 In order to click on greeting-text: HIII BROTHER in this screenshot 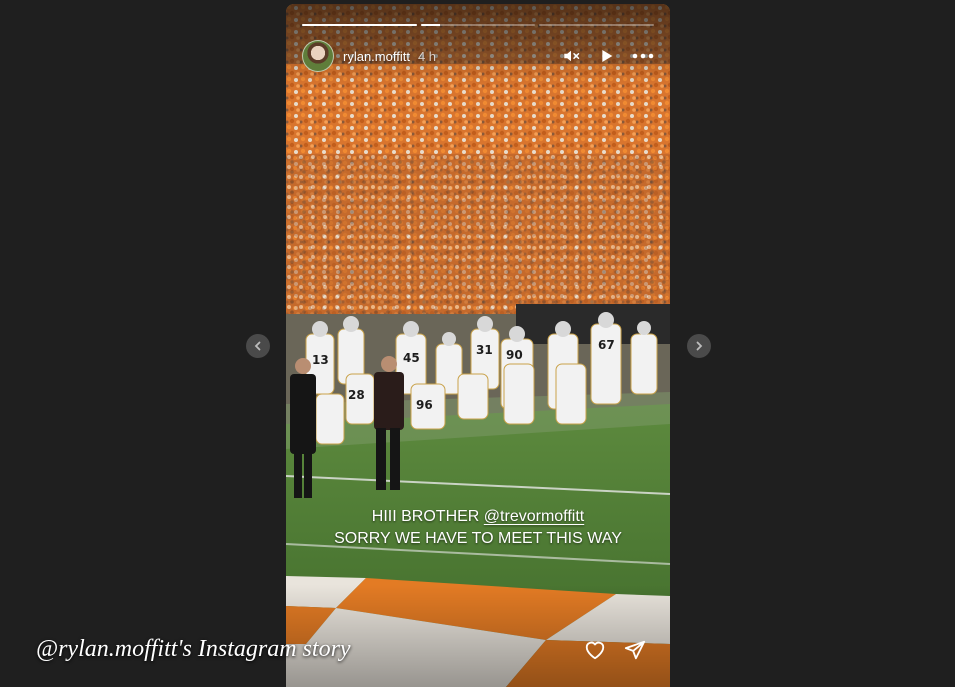, I will do `click(427, 516)`.